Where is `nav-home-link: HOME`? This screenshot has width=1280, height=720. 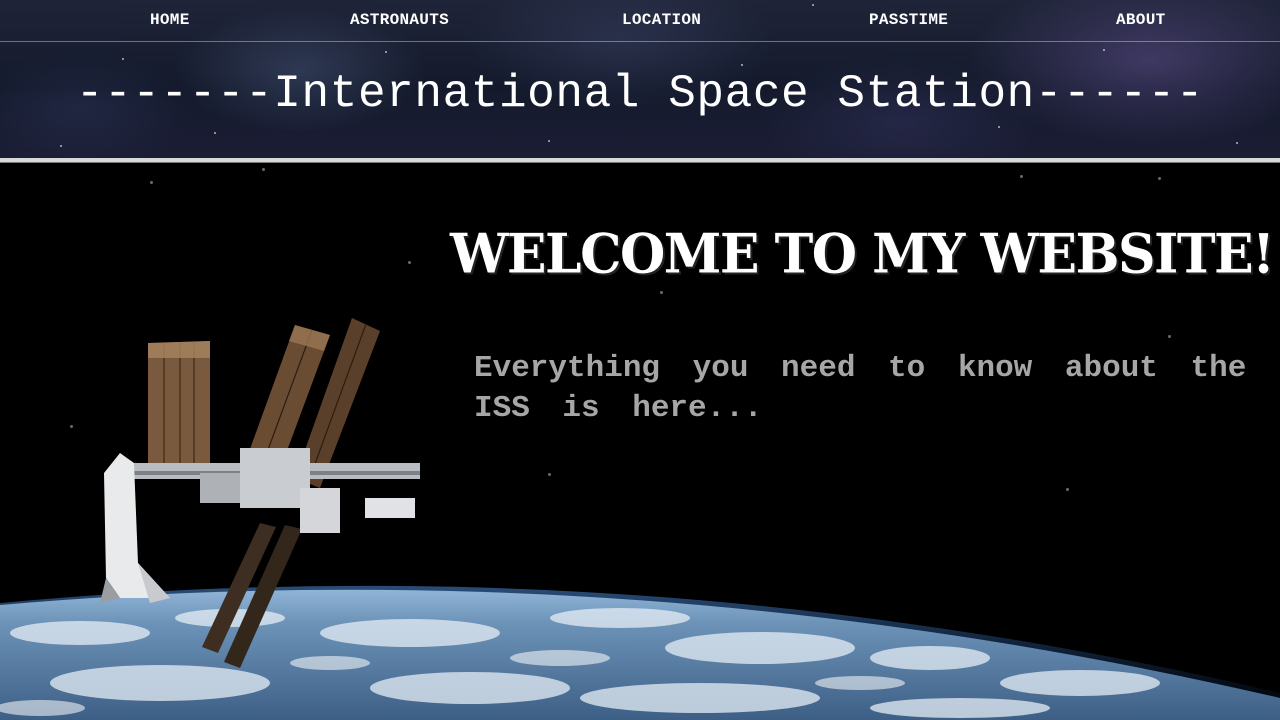
nav-home-link: HOME is located at coordinates (170, 20).